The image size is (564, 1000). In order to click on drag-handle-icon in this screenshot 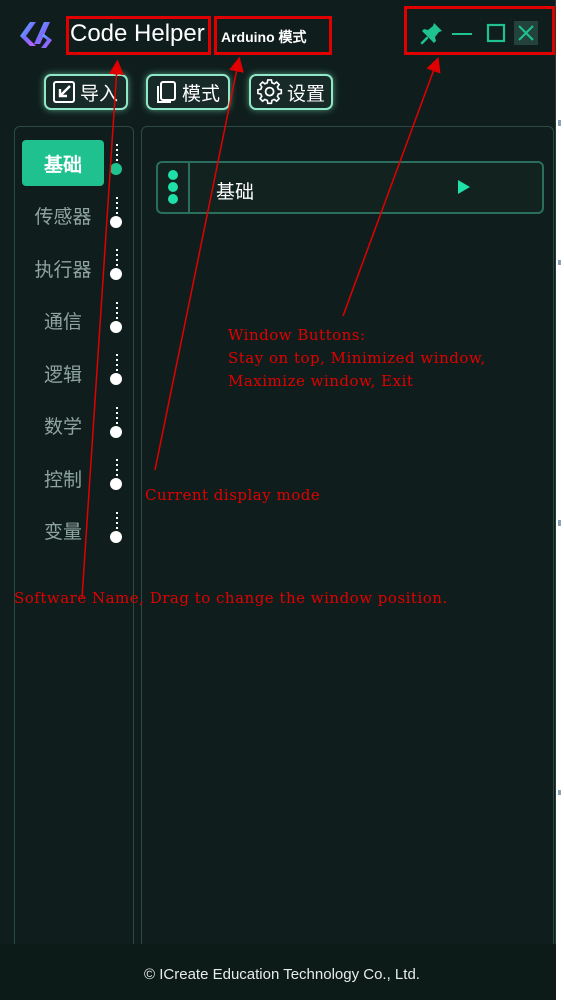, I will do `click(174, 187)`.